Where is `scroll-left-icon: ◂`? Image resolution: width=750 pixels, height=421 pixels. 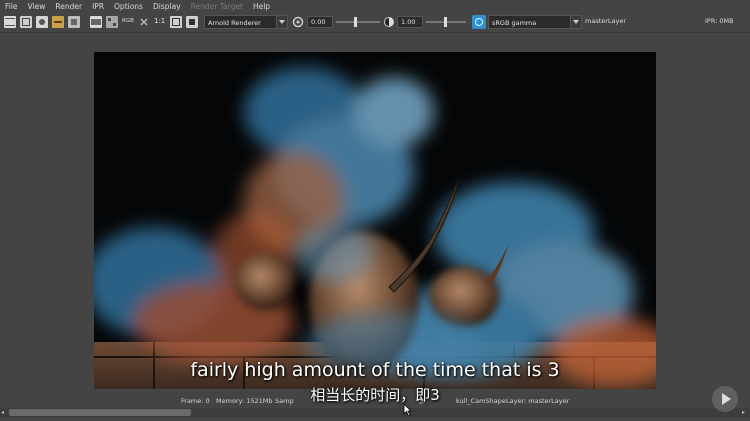 scroll-left-icon: ◂ is located at coordinates (4, 412).